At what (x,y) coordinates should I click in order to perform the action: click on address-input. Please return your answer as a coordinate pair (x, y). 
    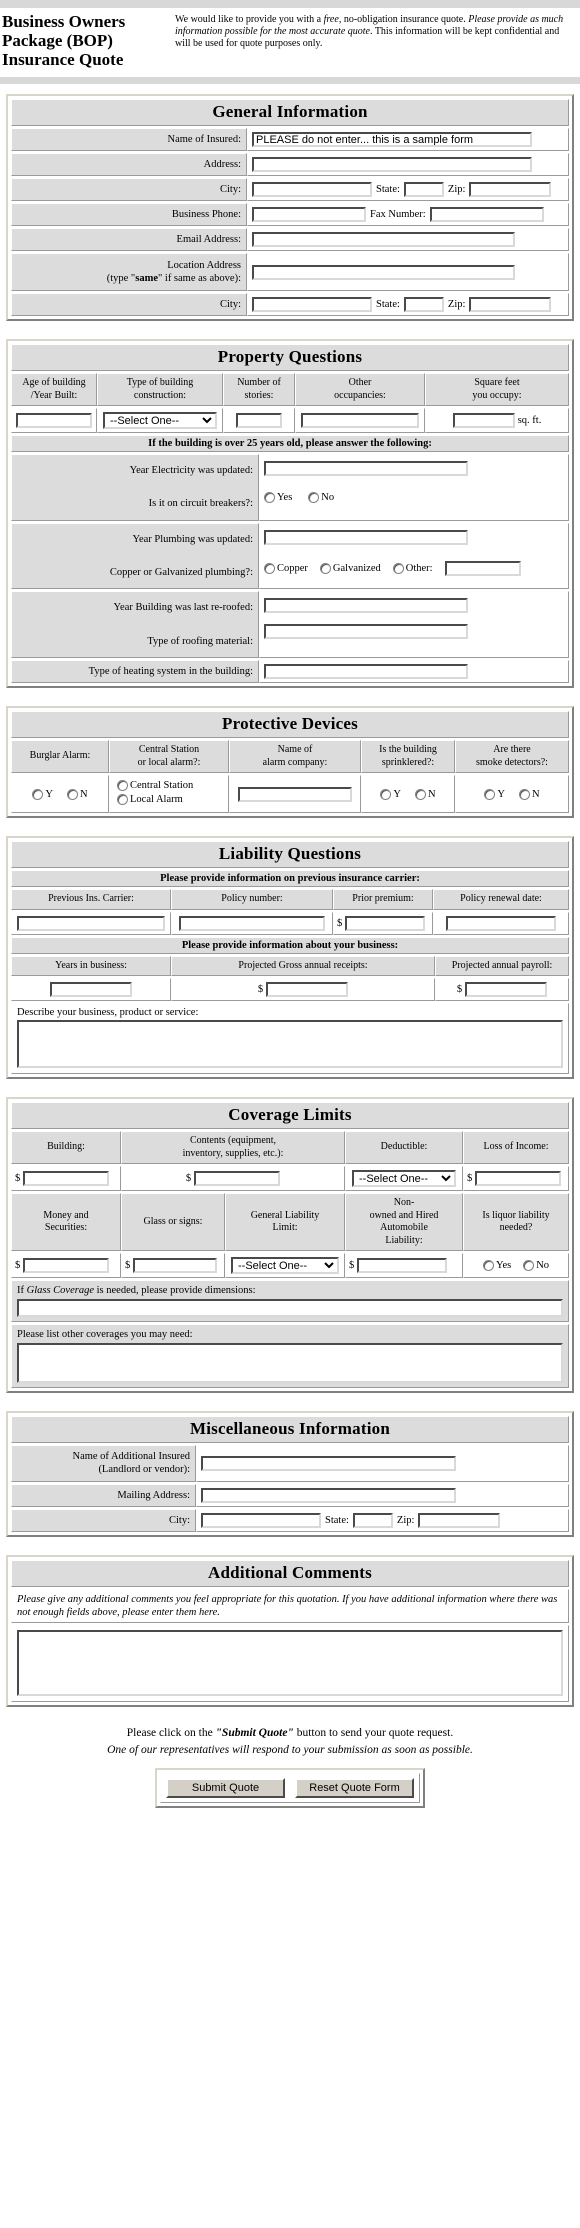
    Looking at the image, I should click on (392, 165).